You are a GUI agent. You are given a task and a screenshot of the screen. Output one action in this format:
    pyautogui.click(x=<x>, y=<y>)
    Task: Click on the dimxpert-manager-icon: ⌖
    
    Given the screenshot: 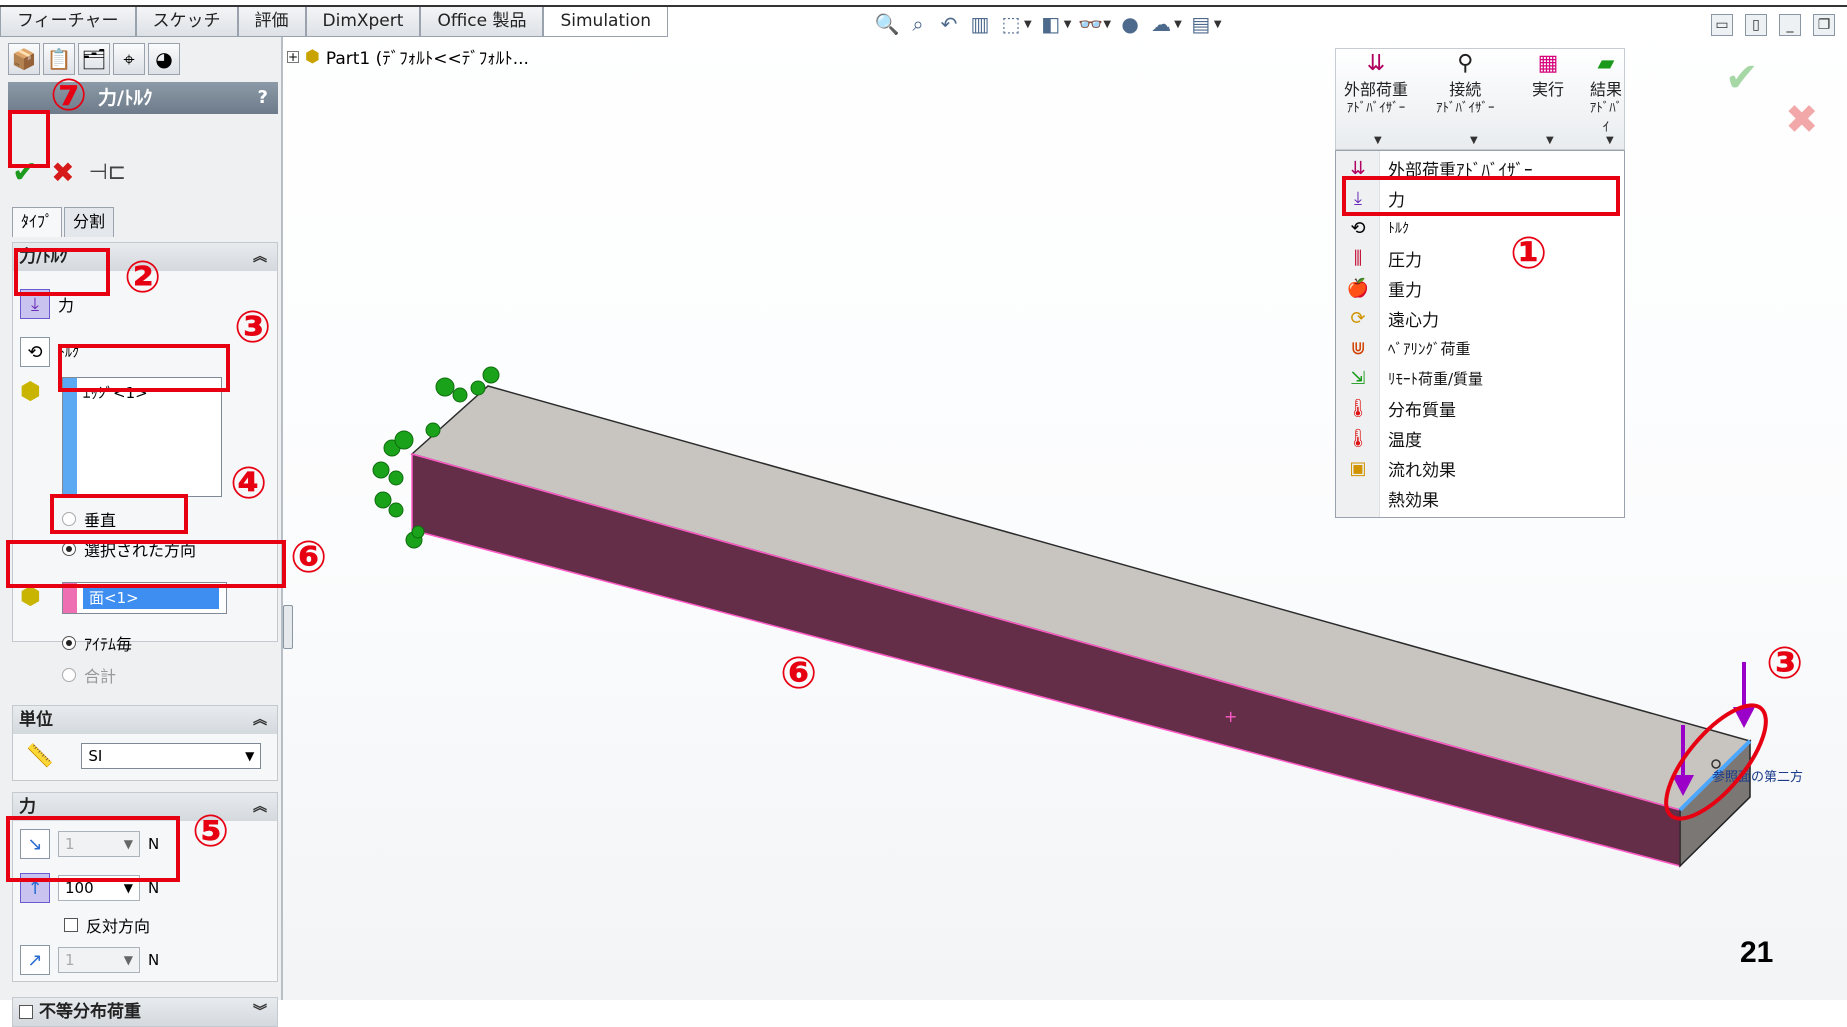 What is the action you would take?
    pyautogui.click(x=129, y=59)
    